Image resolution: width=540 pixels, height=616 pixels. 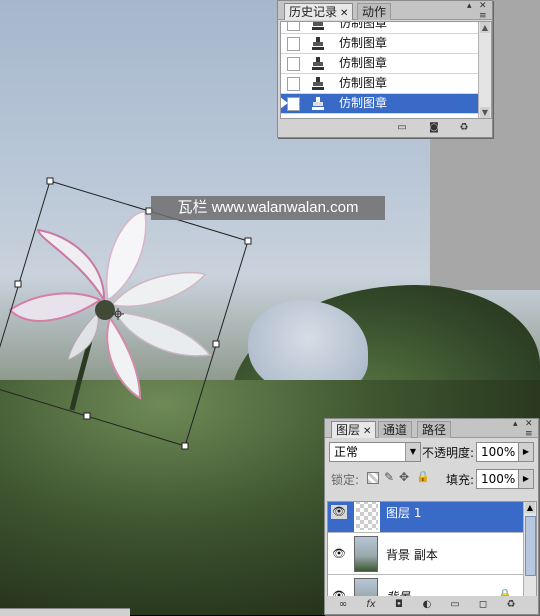 What do you see at coordinates (50, 181) in the screenshot?
I see `transform-handle-top-left` at bounding box center [50, 181].